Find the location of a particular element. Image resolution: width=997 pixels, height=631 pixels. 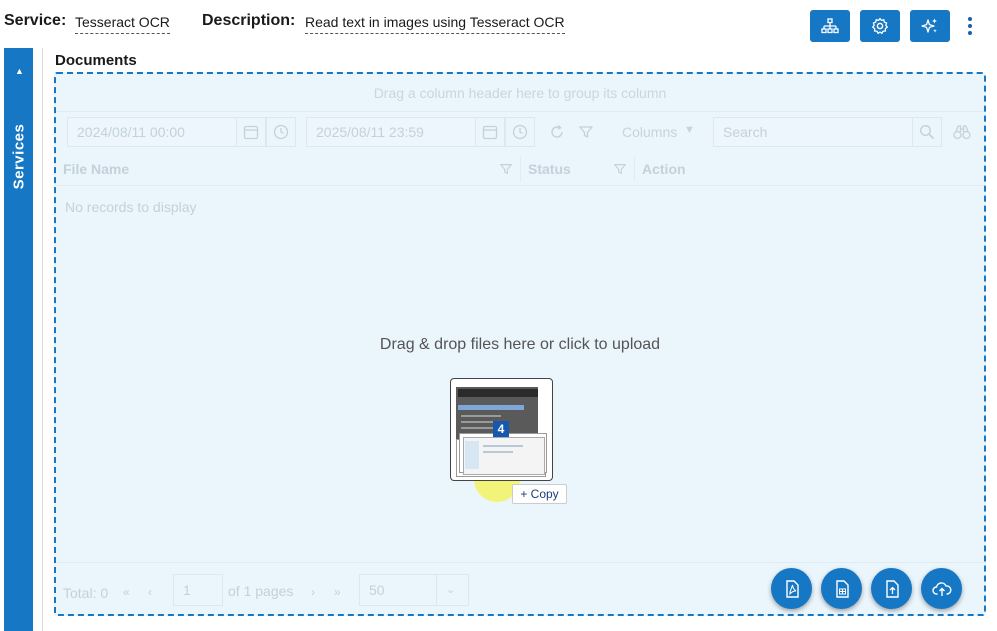

empty-message: No records to display is located at coordinates (131, 207).